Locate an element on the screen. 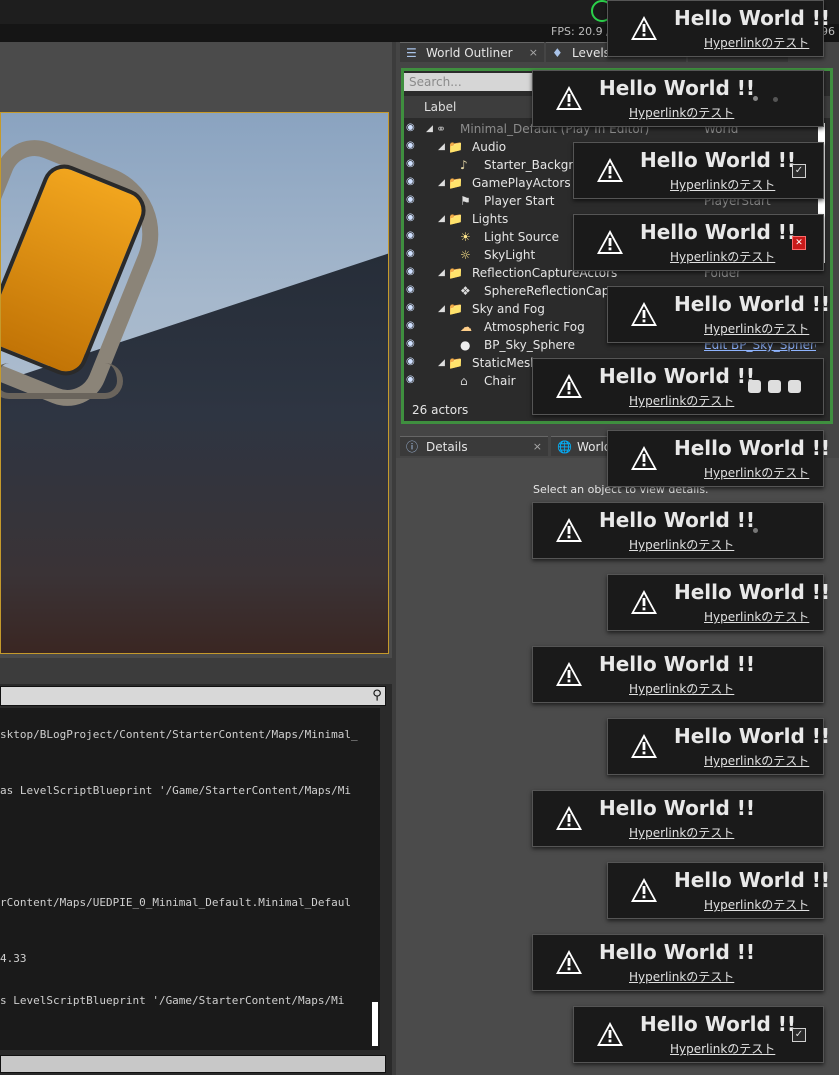 This screenshot has width=839, height=1075. log-scrollbar is located at coordinates (375, 1024).